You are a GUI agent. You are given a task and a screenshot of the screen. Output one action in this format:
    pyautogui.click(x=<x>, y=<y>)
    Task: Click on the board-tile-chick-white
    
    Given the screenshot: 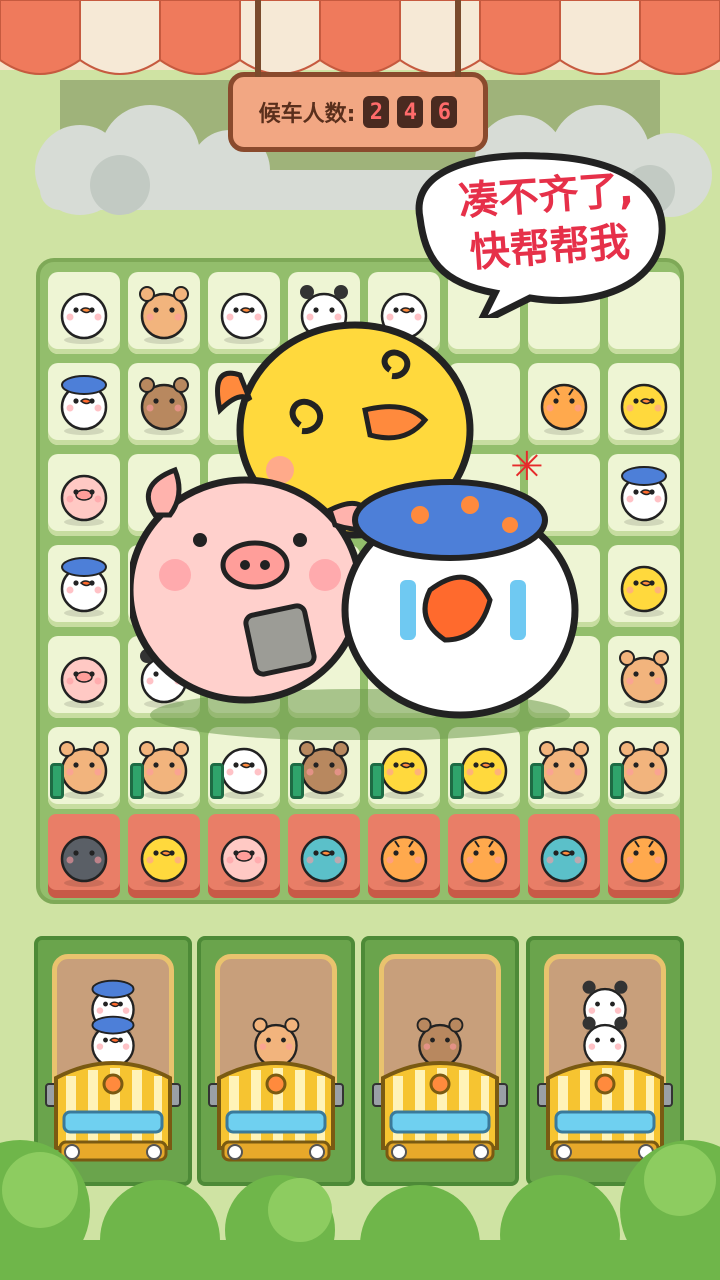 What is the action you would take?
    pyautogui.click(x=84, y=313)
    